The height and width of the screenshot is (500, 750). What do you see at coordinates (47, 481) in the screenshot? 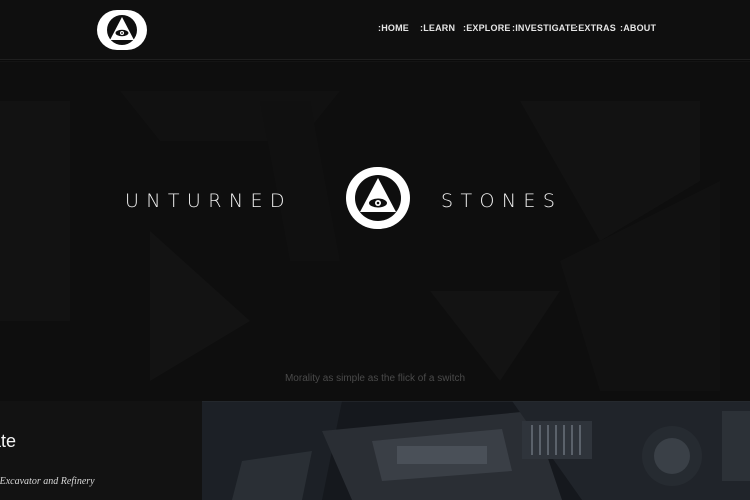
I see `feature-subtitle: strial Excavator and Refinery` at bounding box center [47, 481].